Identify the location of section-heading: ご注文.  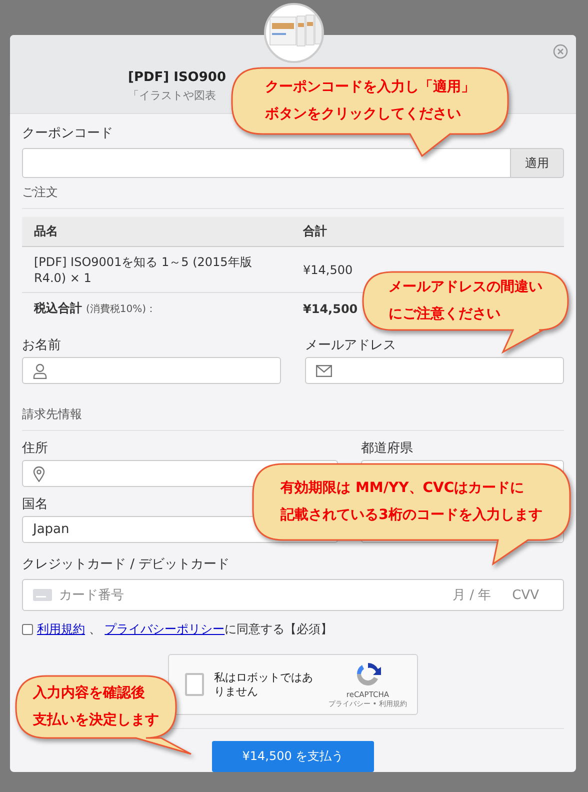
(293, 196).